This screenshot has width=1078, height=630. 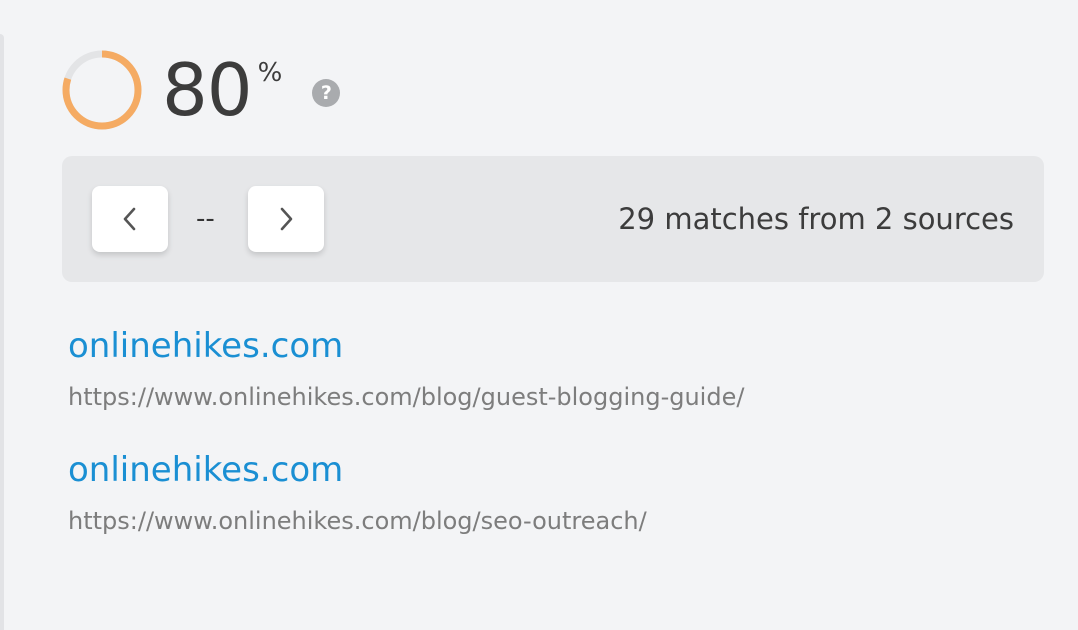 What do you see at coordinates (2, 332) in the screenshot?
I see `left-panel-edge` at bounding box center [2, 332].